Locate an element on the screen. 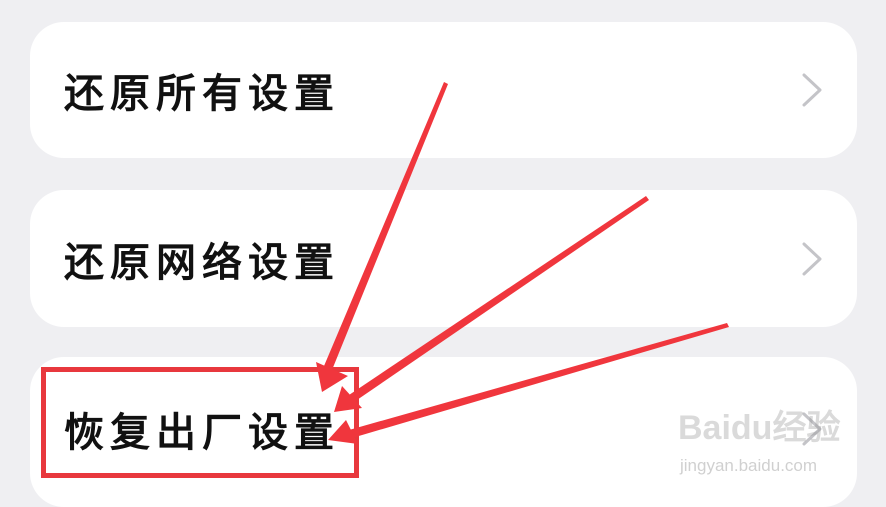 This screenshot has width=886, height=507. reset-all-settings-label: 还原所有设置 is located at coordinates (202, 94).